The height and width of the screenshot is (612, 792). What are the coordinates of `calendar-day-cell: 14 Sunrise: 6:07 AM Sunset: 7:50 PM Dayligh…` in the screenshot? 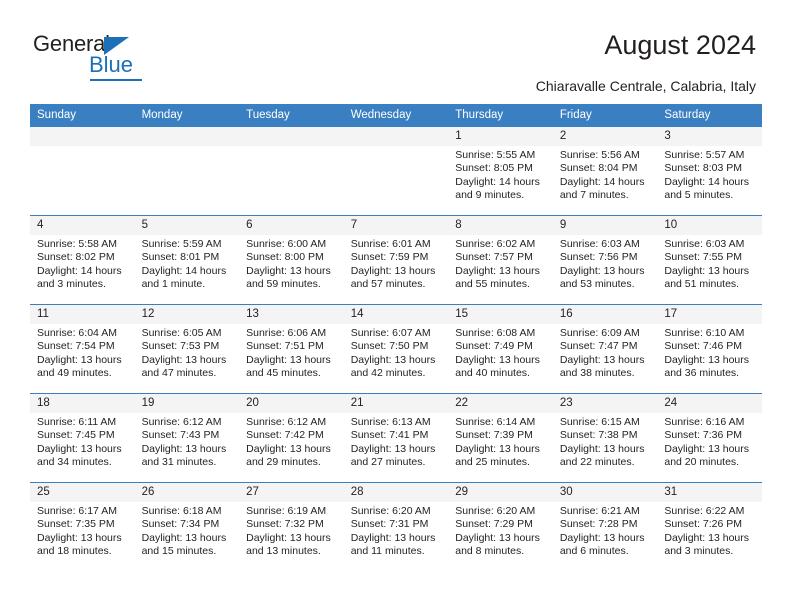 It's located at (396, 349).